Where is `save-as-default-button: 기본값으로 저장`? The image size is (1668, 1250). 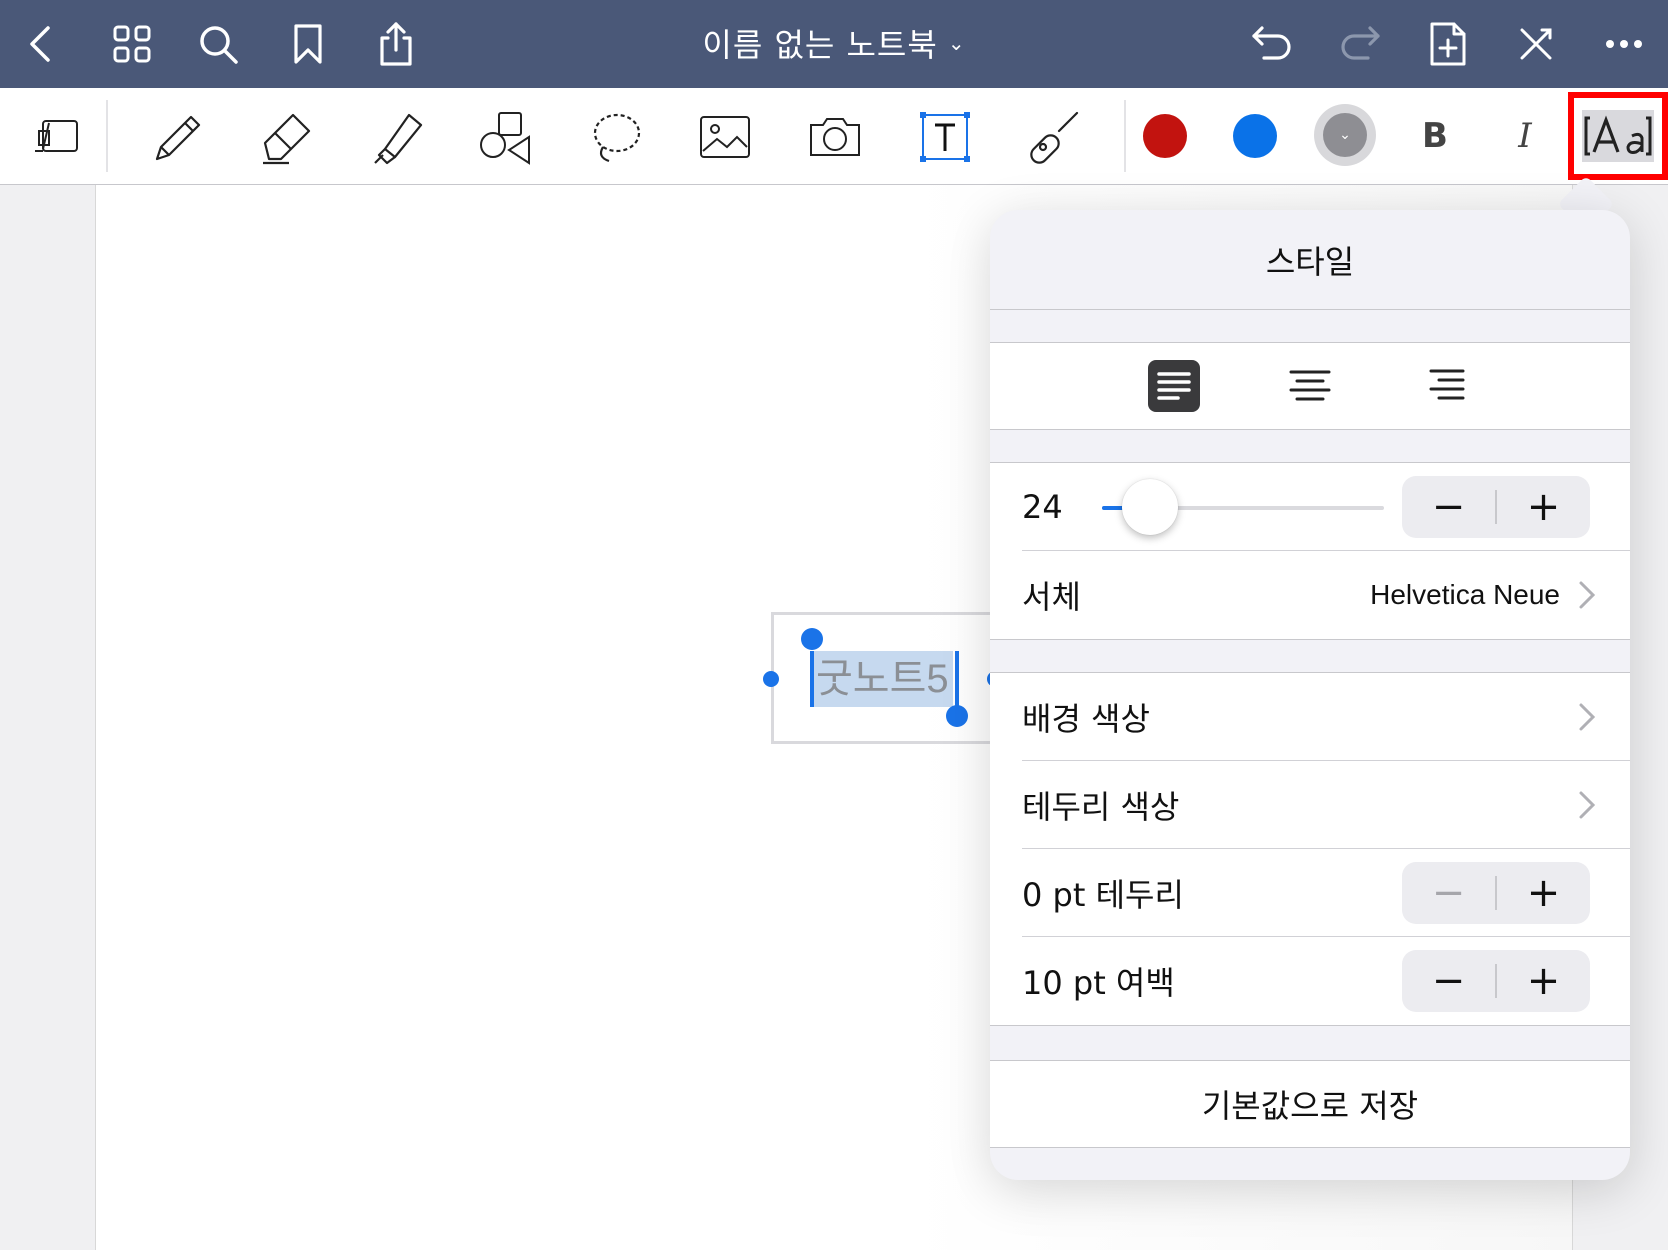 save-as-default-button: 기본값으로 저장 is located at coordinates (1310, 1104).